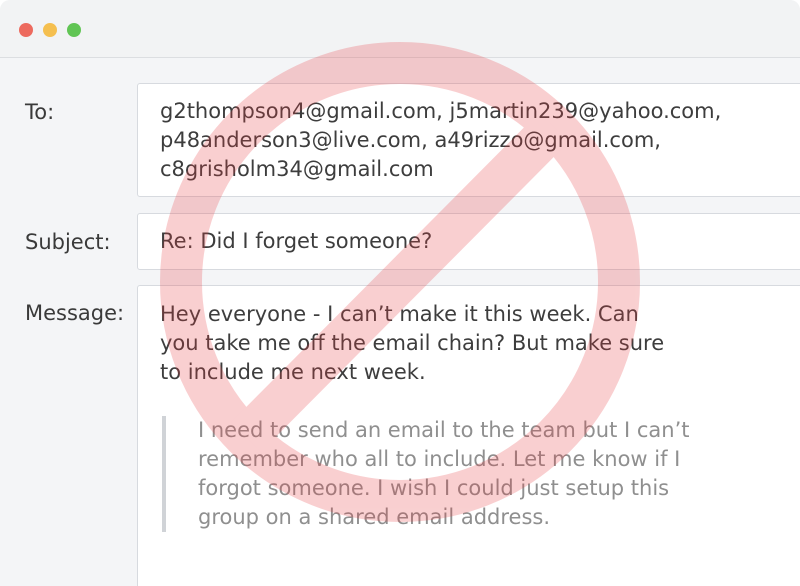  I want to click on title-bar, so click(400, 29).